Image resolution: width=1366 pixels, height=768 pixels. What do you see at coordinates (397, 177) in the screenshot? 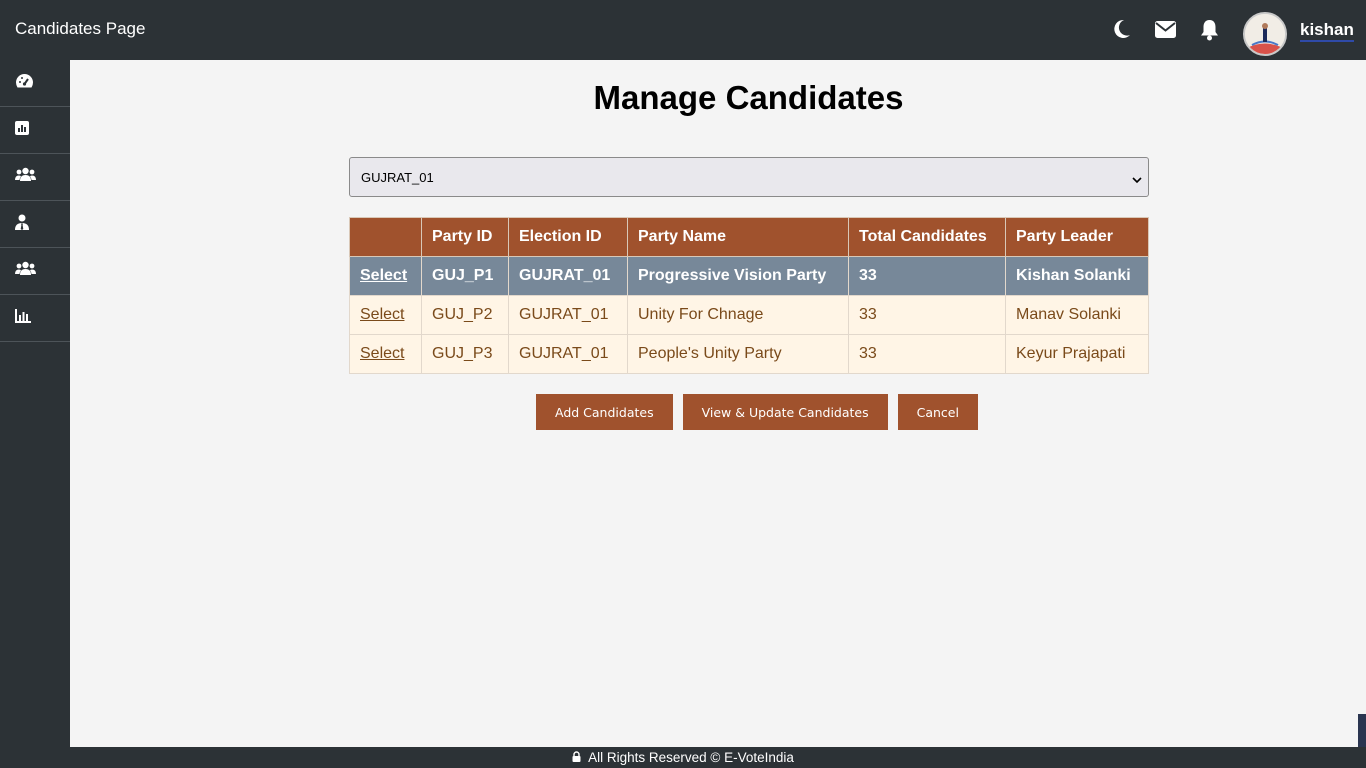
I see `election-select-value: GUJRAT_01` at bounding box center [397, 177].